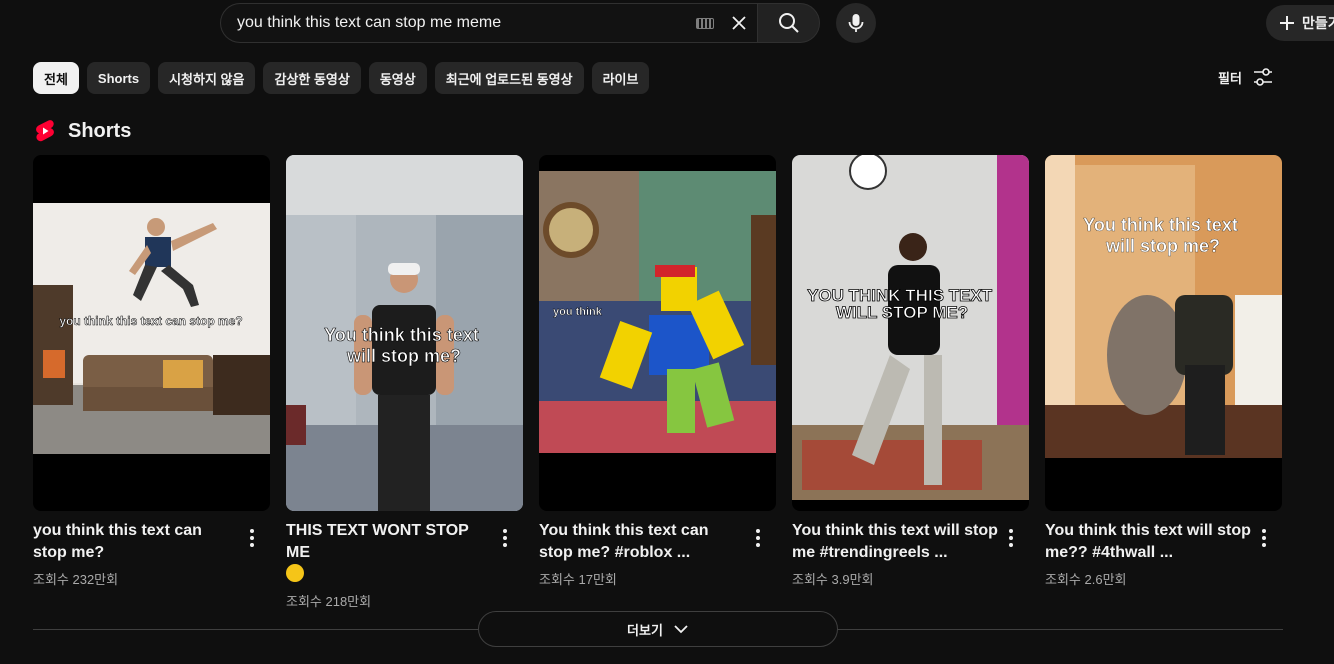  I want to click on microphone-icon, so click(856, 23).